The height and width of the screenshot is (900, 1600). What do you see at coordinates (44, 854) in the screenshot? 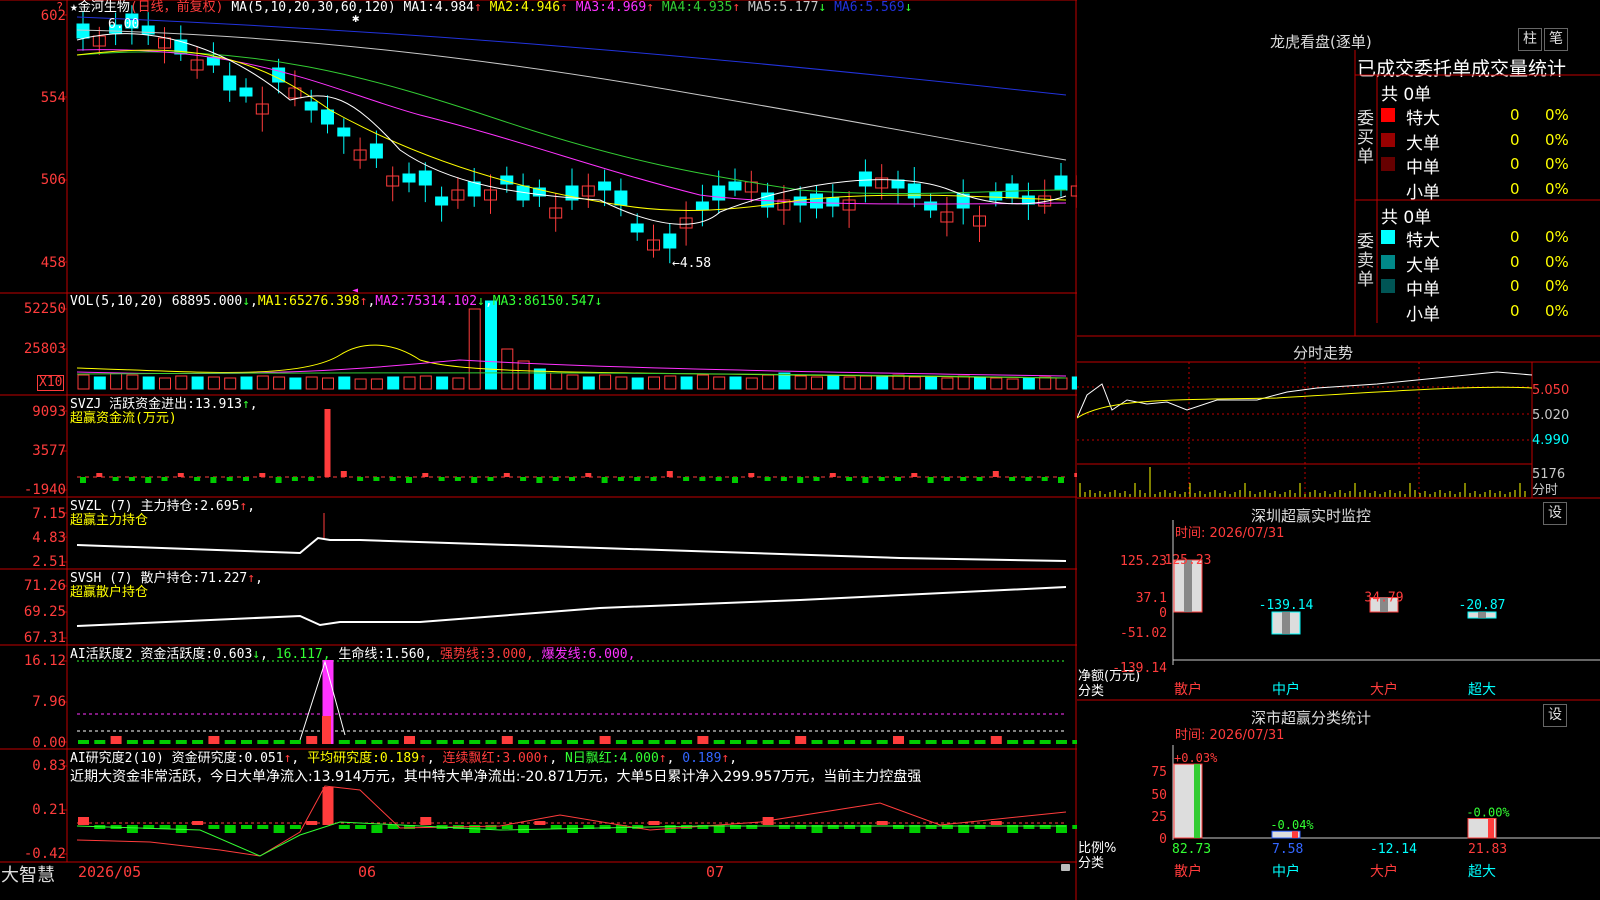
I see `axis-label: -0.42` at bounding box center [44, 854].